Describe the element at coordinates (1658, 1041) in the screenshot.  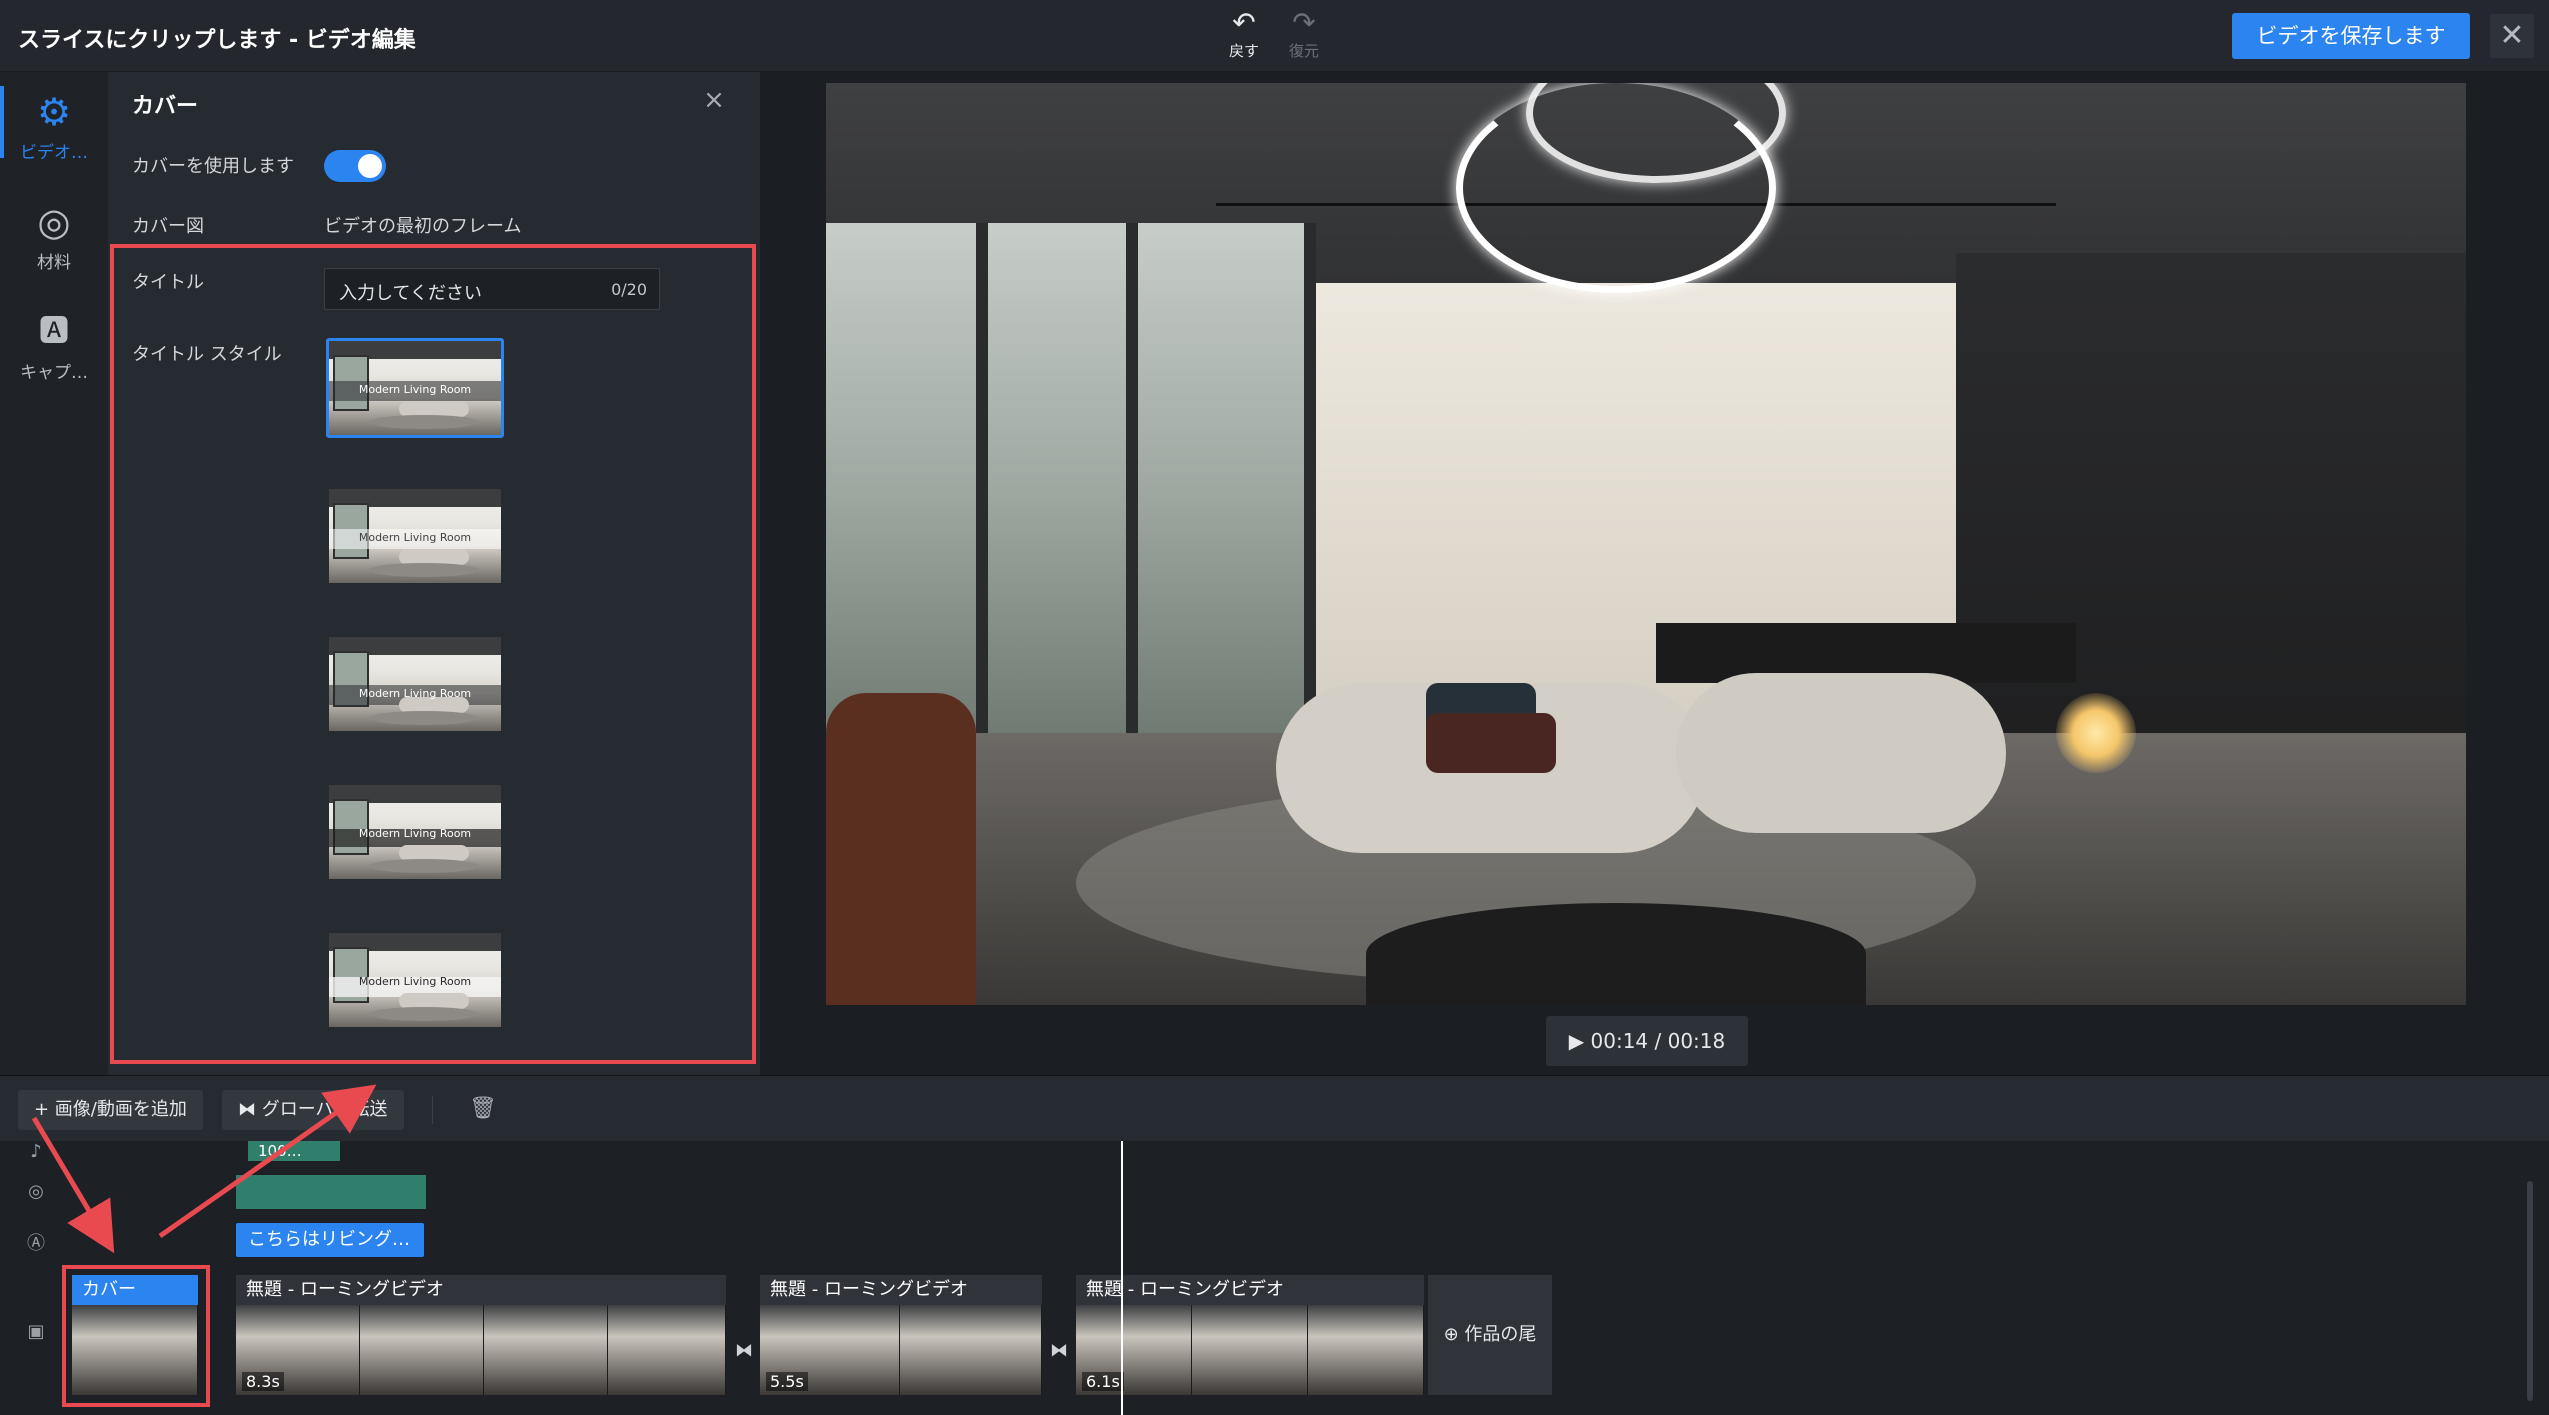
I see `time-readout: 00:14 / 00:18` at that location.